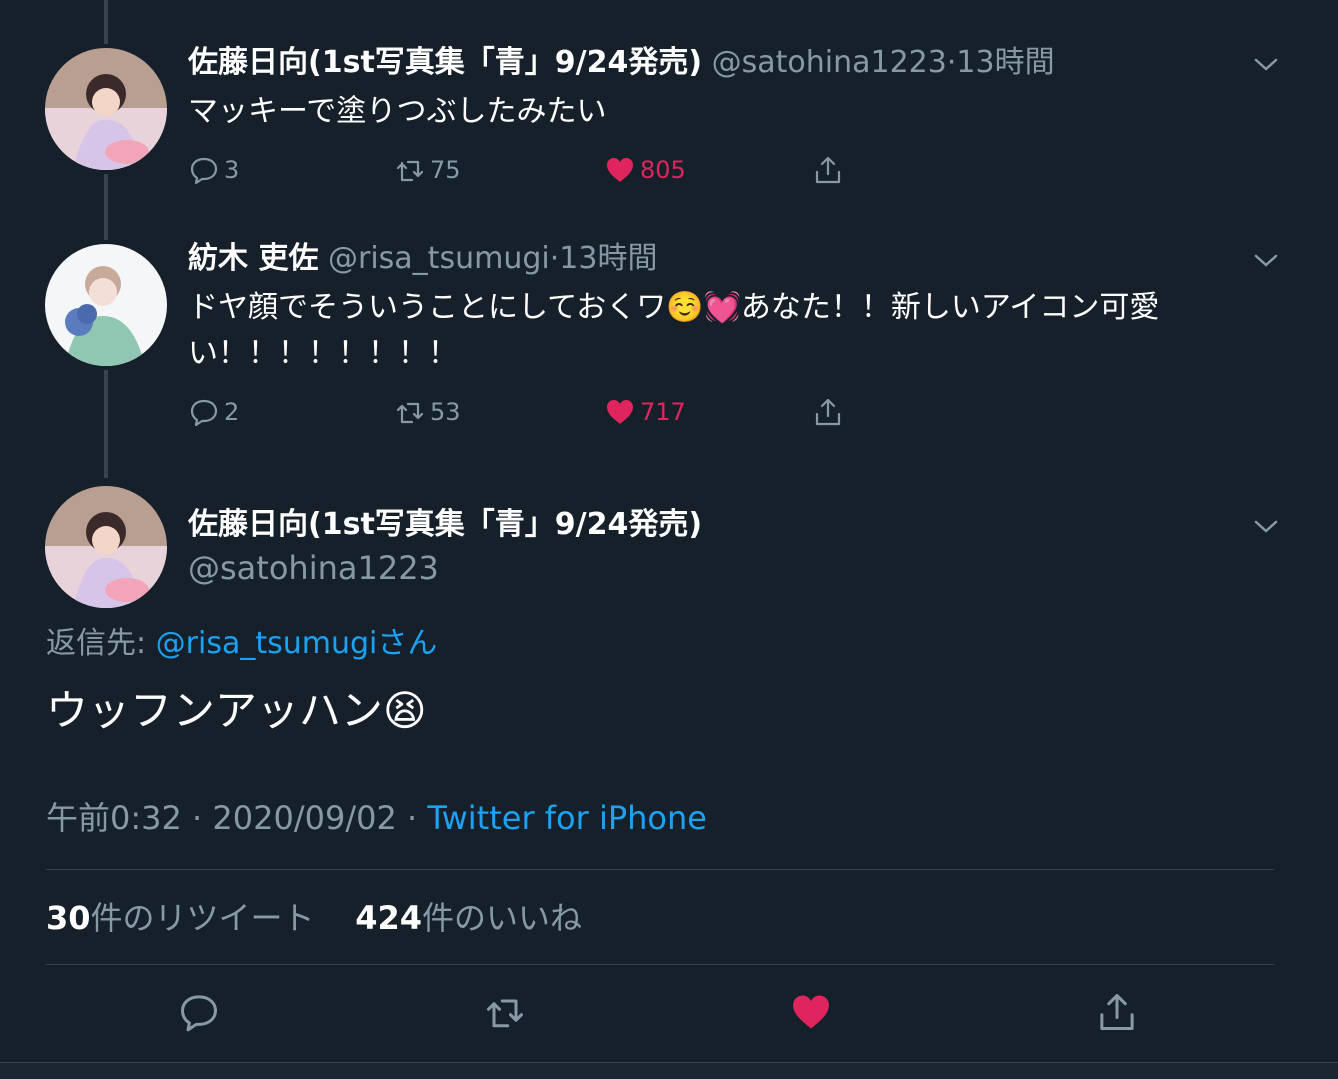 The height and width of the screenshot is (1079, 1338). Describe the element at coordinates (389, 918) in the screenshot. I see `like-total: 424` at that location.